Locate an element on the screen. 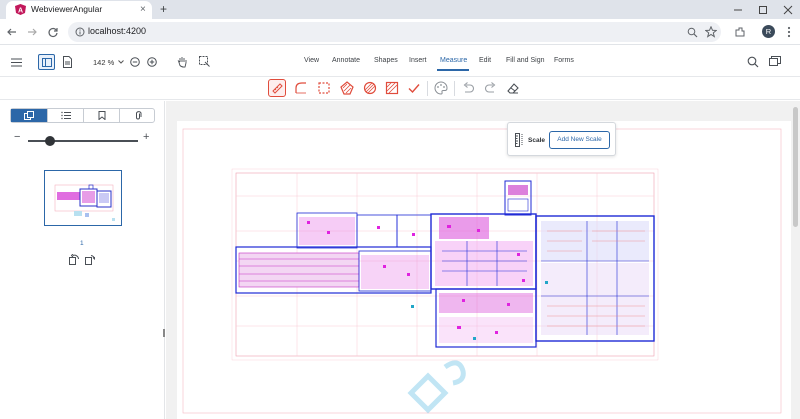 Image resolution: width=800 pixels, height=419 pixels. browser-titlebar: A WebviewerAngular × + is located at coordinates (400, 9).